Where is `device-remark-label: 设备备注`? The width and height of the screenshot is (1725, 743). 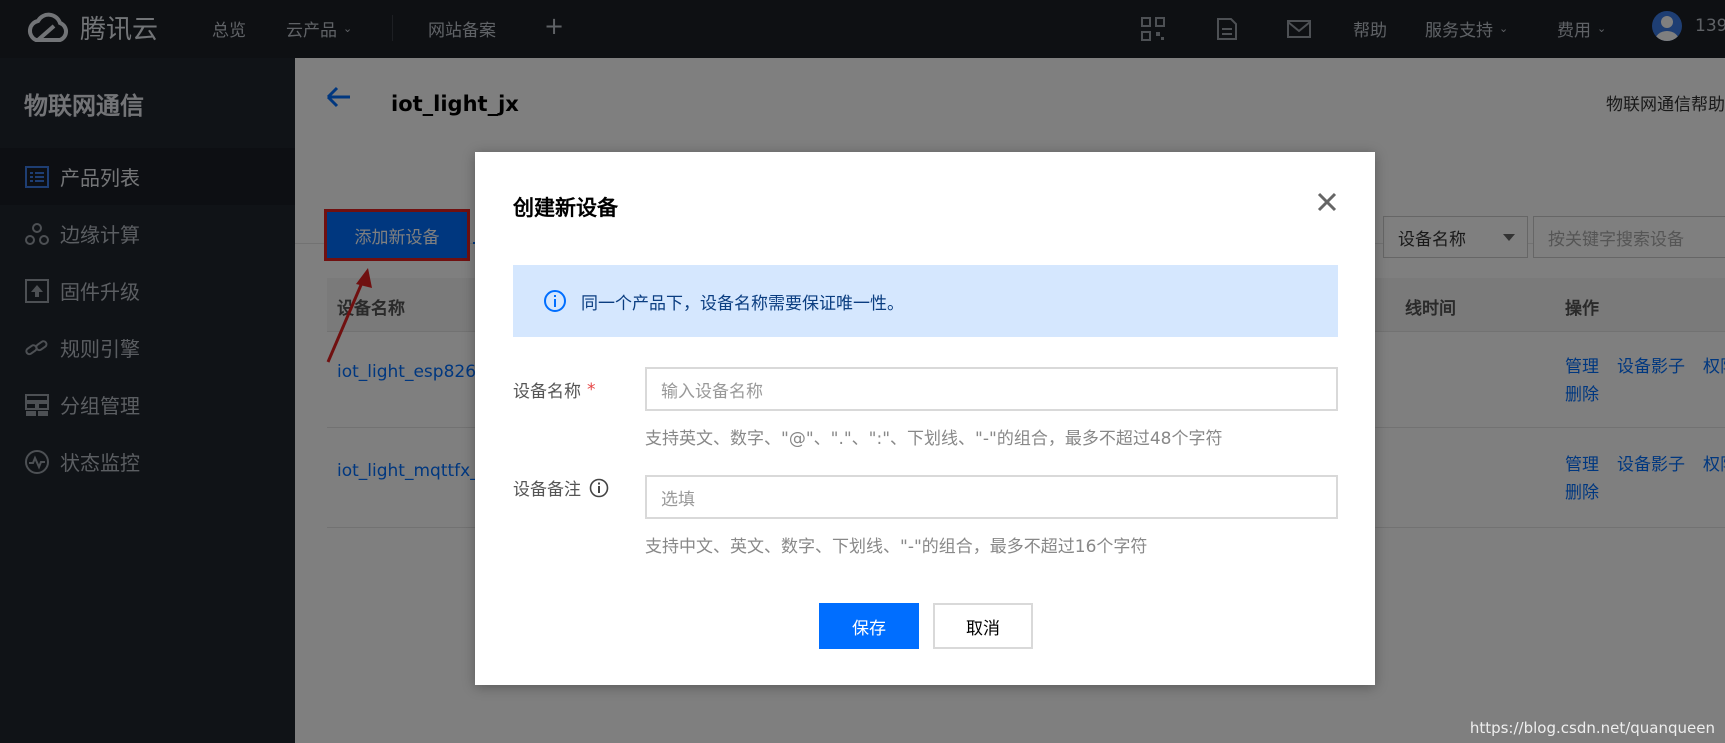 device-remark-label: 设备备注 is located at coordinates (561, 487).